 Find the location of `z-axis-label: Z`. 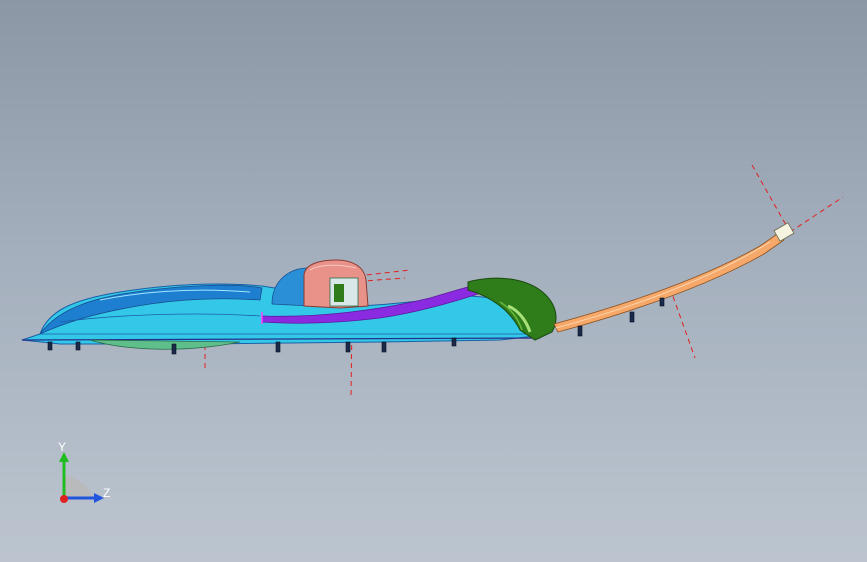

z-axis-label: Z is located at coordinates (107, 493).